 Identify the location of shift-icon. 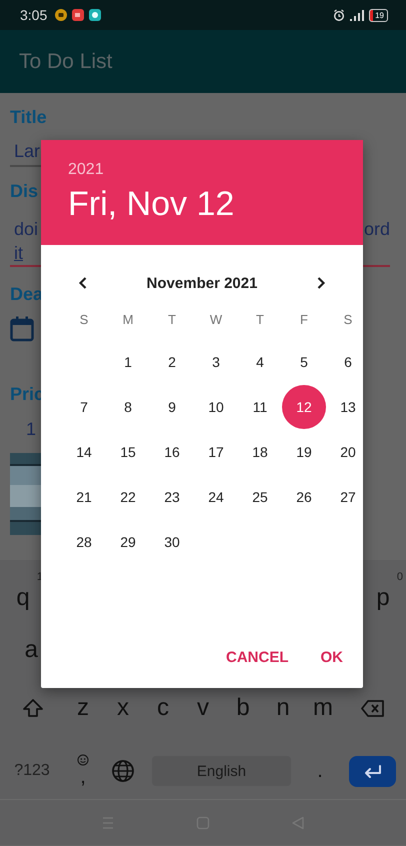
(33, 708).